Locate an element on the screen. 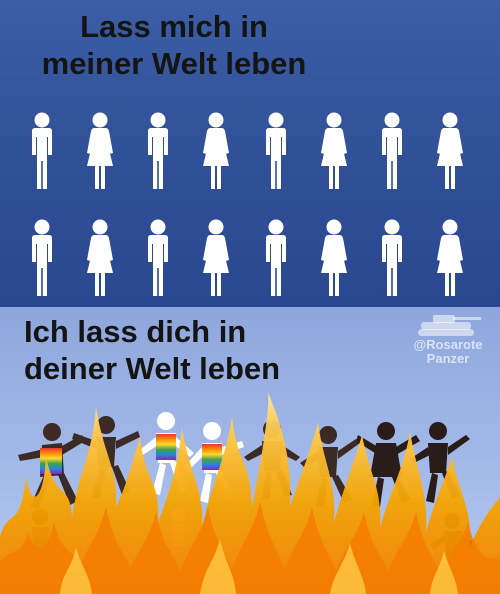 This screenshot has height=594, width=500. bottom-caption-line2: deiner Welt leben is located at coordinates (152, 368).